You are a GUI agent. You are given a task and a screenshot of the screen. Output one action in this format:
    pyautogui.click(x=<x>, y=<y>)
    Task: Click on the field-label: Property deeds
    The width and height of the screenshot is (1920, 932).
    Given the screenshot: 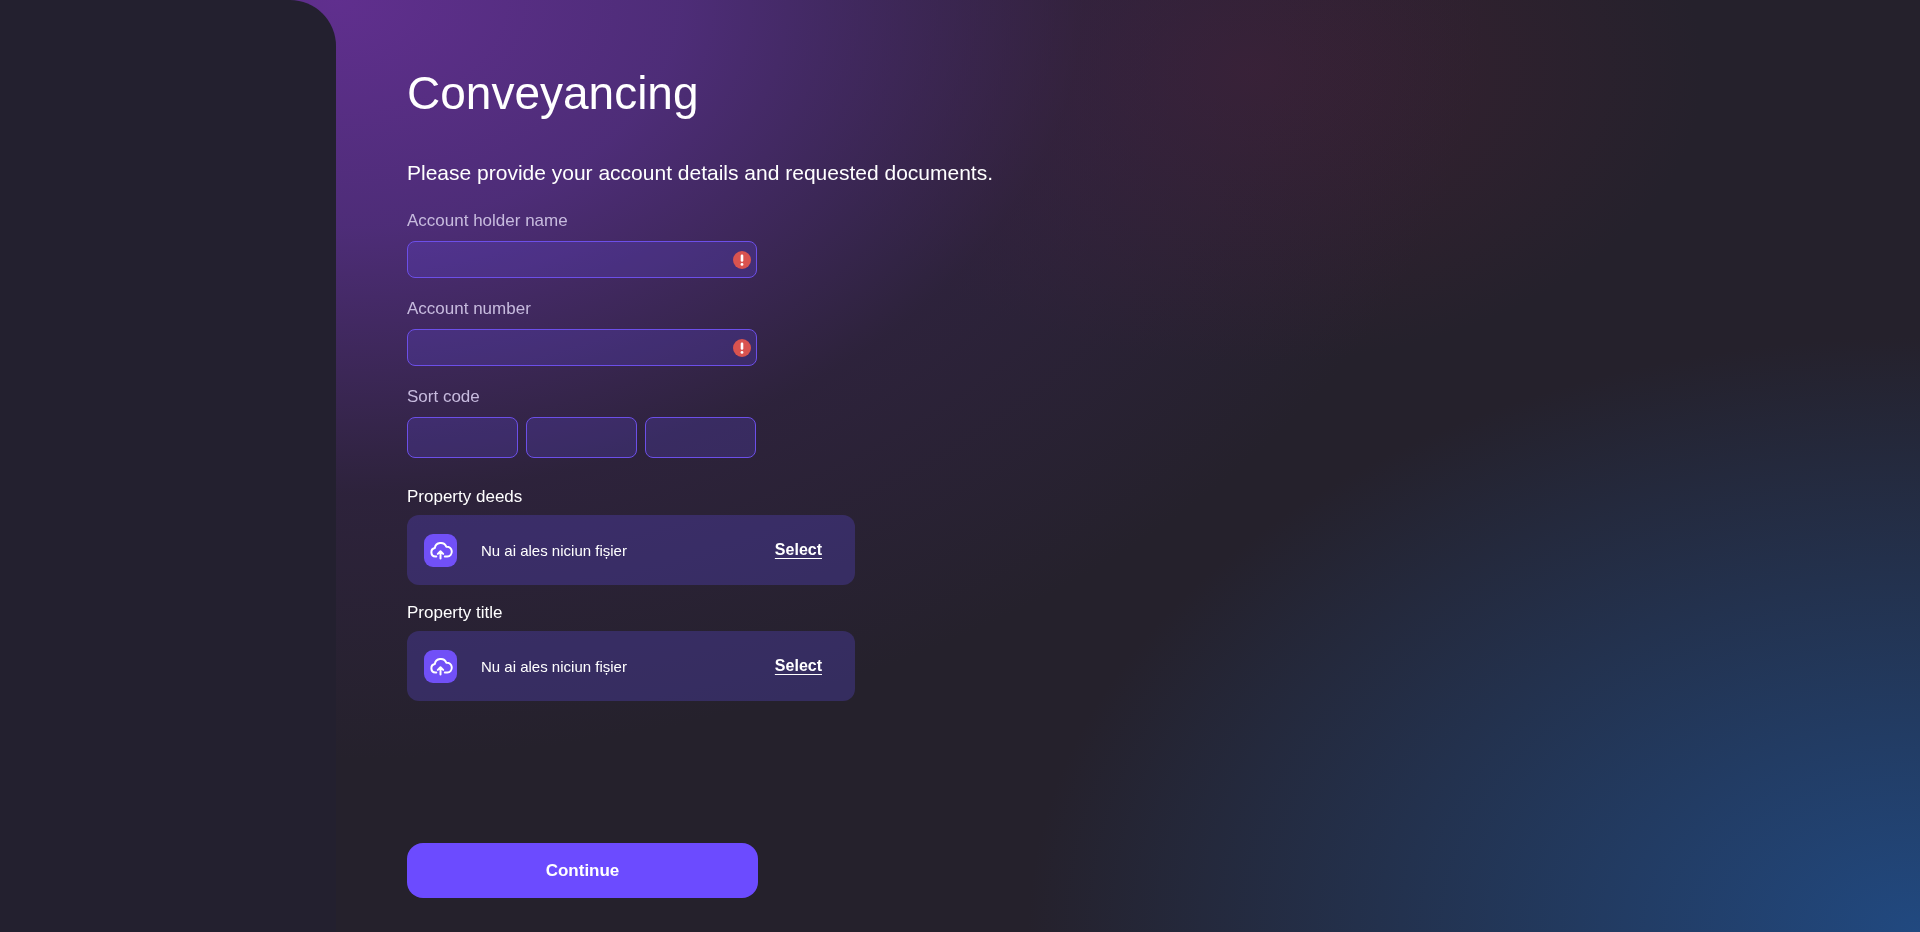 What is the action you would take?
    pyautogui.click(x=465, y=497)
    